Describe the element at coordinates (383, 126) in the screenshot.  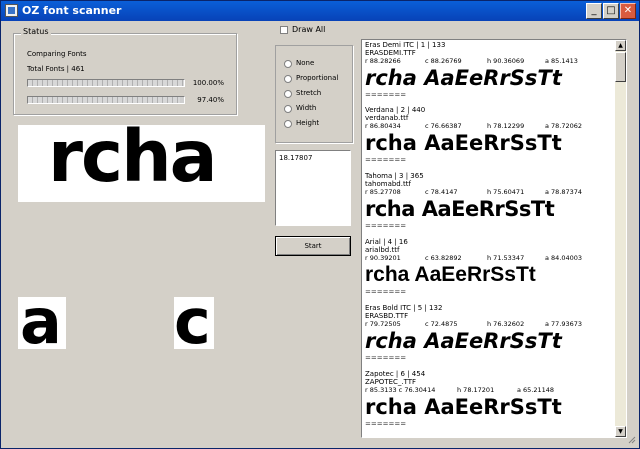
I see `stat-r: r 86.80434` at that location.